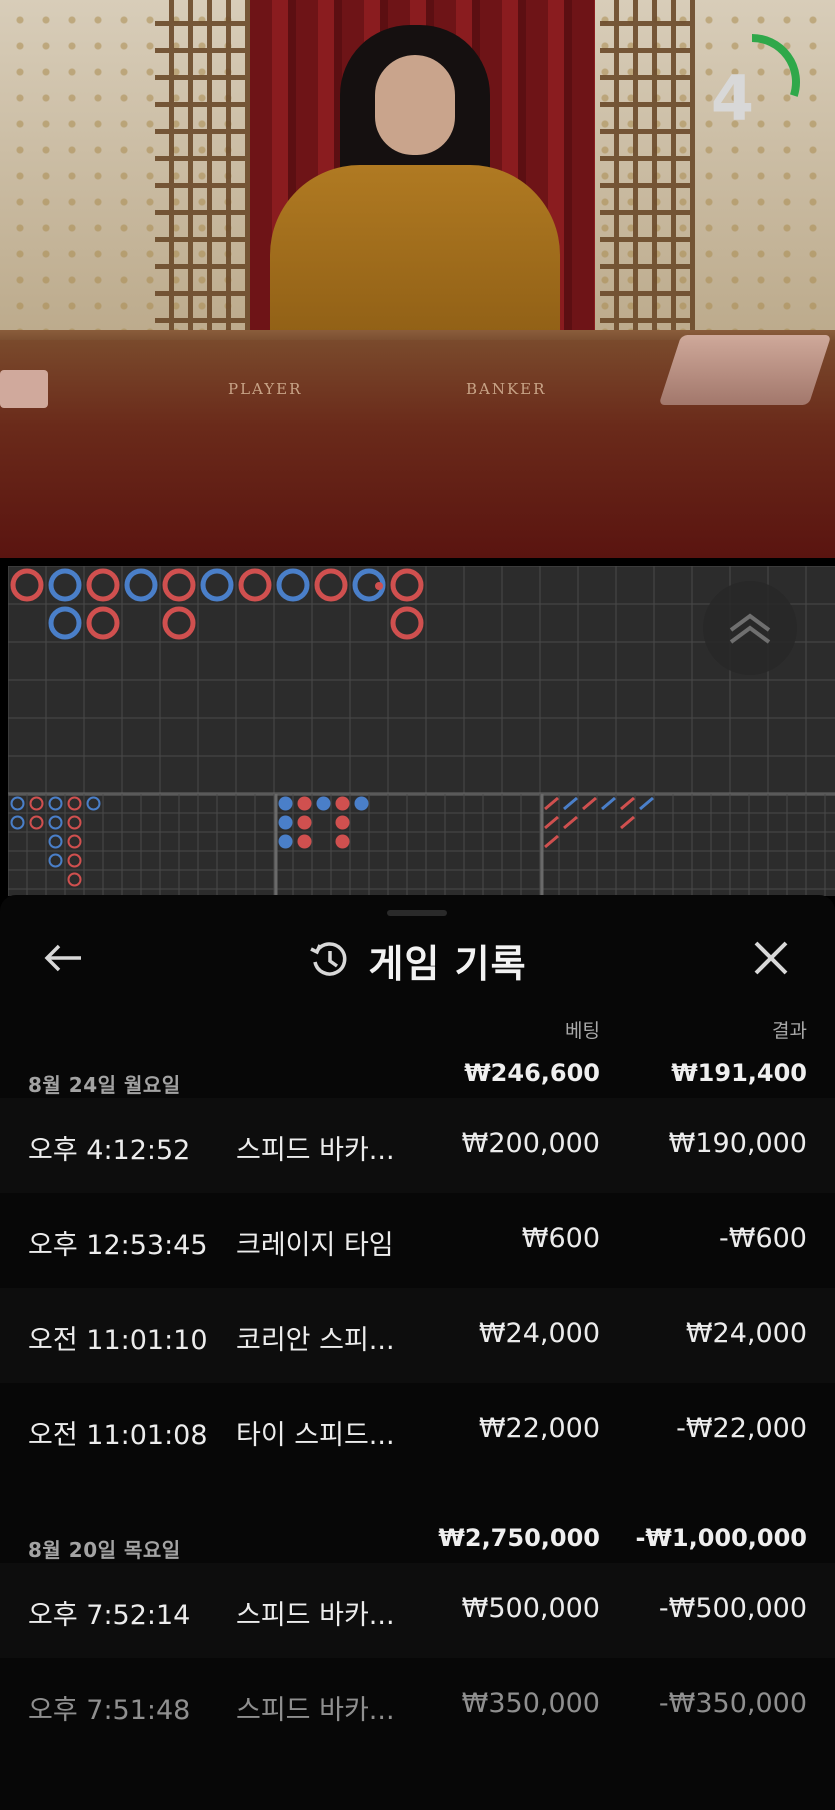  I want to click on arrow-left-icon, so click(62, 958).